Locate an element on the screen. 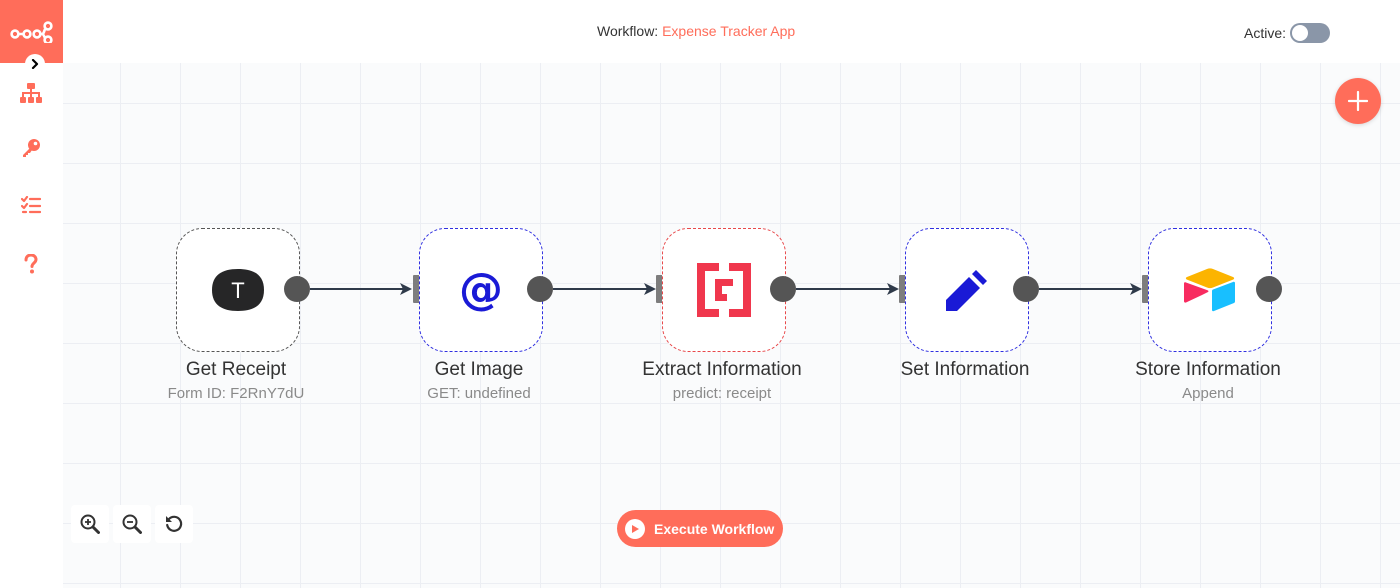 This screenshot has width=1400, height=588. pencil-icon is located at coordinates (966, 290).